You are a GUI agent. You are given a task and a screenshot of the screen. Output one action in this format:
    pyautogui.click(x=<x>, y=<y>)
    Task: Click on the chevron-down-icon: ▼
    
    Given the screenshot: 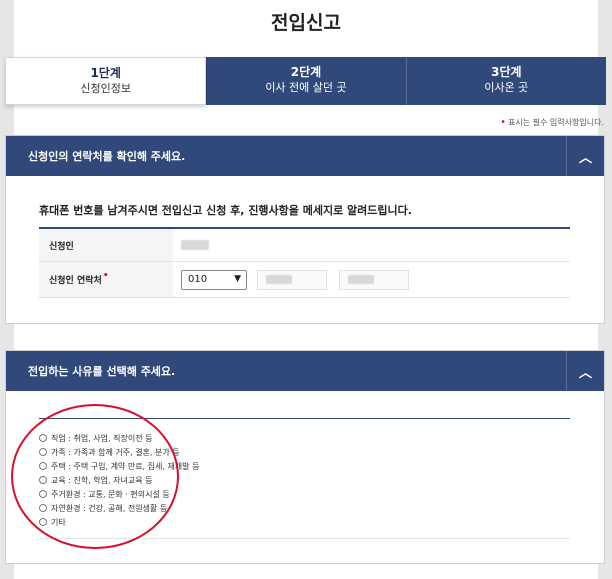 What is the action you would take?
    pyautogui.click(x=237, y=278)
    